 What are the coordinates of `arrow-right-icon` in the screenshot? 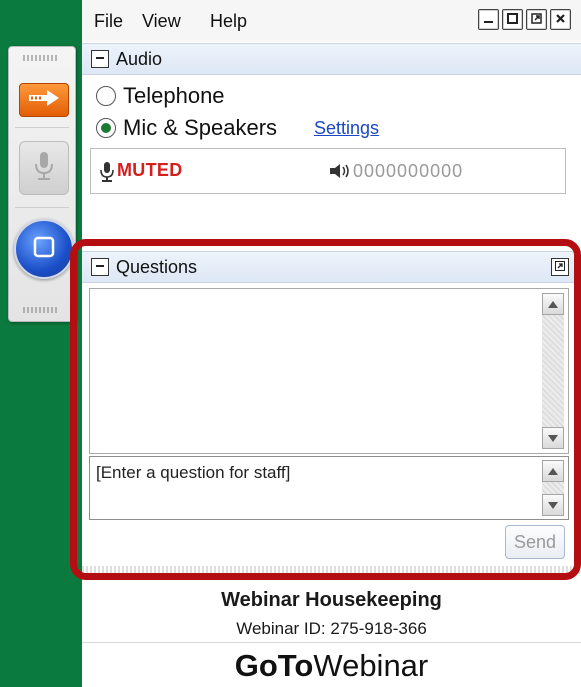 It's located at (44, 100).